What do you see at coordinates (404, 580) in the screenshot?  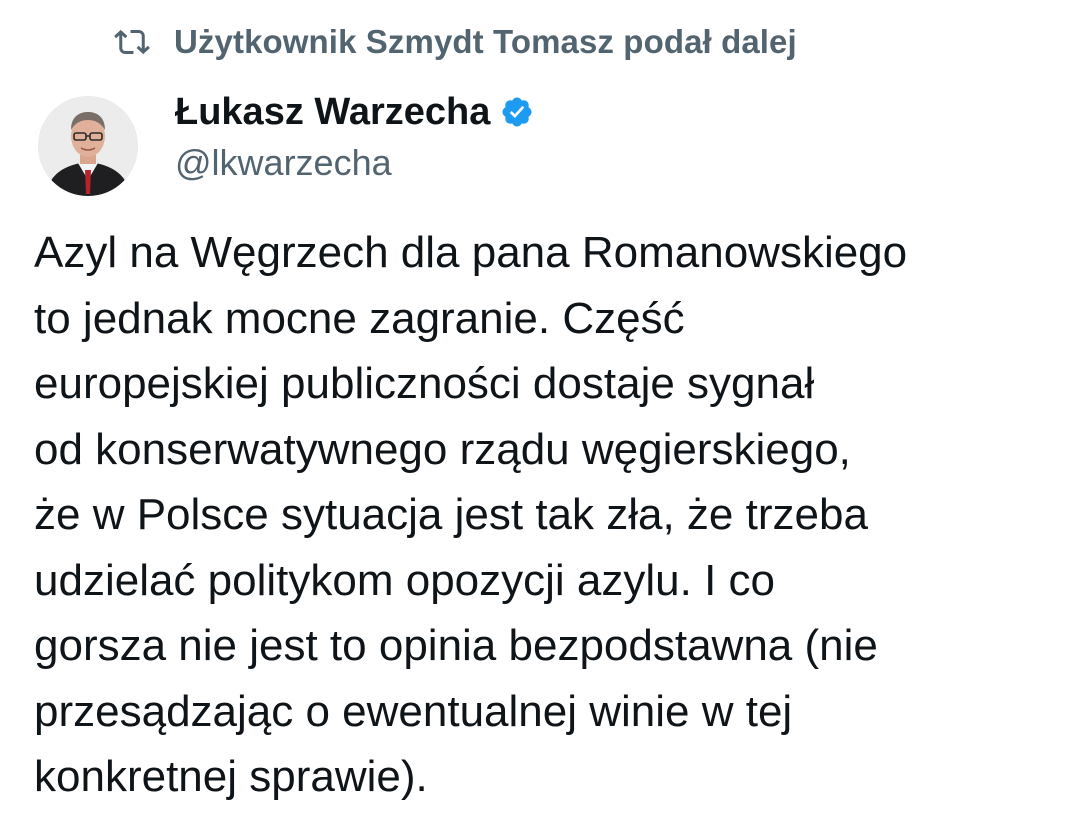 I see `tweet-line: udzielać politykom opozycji azylu. I co` at bounding box center [404, 580].